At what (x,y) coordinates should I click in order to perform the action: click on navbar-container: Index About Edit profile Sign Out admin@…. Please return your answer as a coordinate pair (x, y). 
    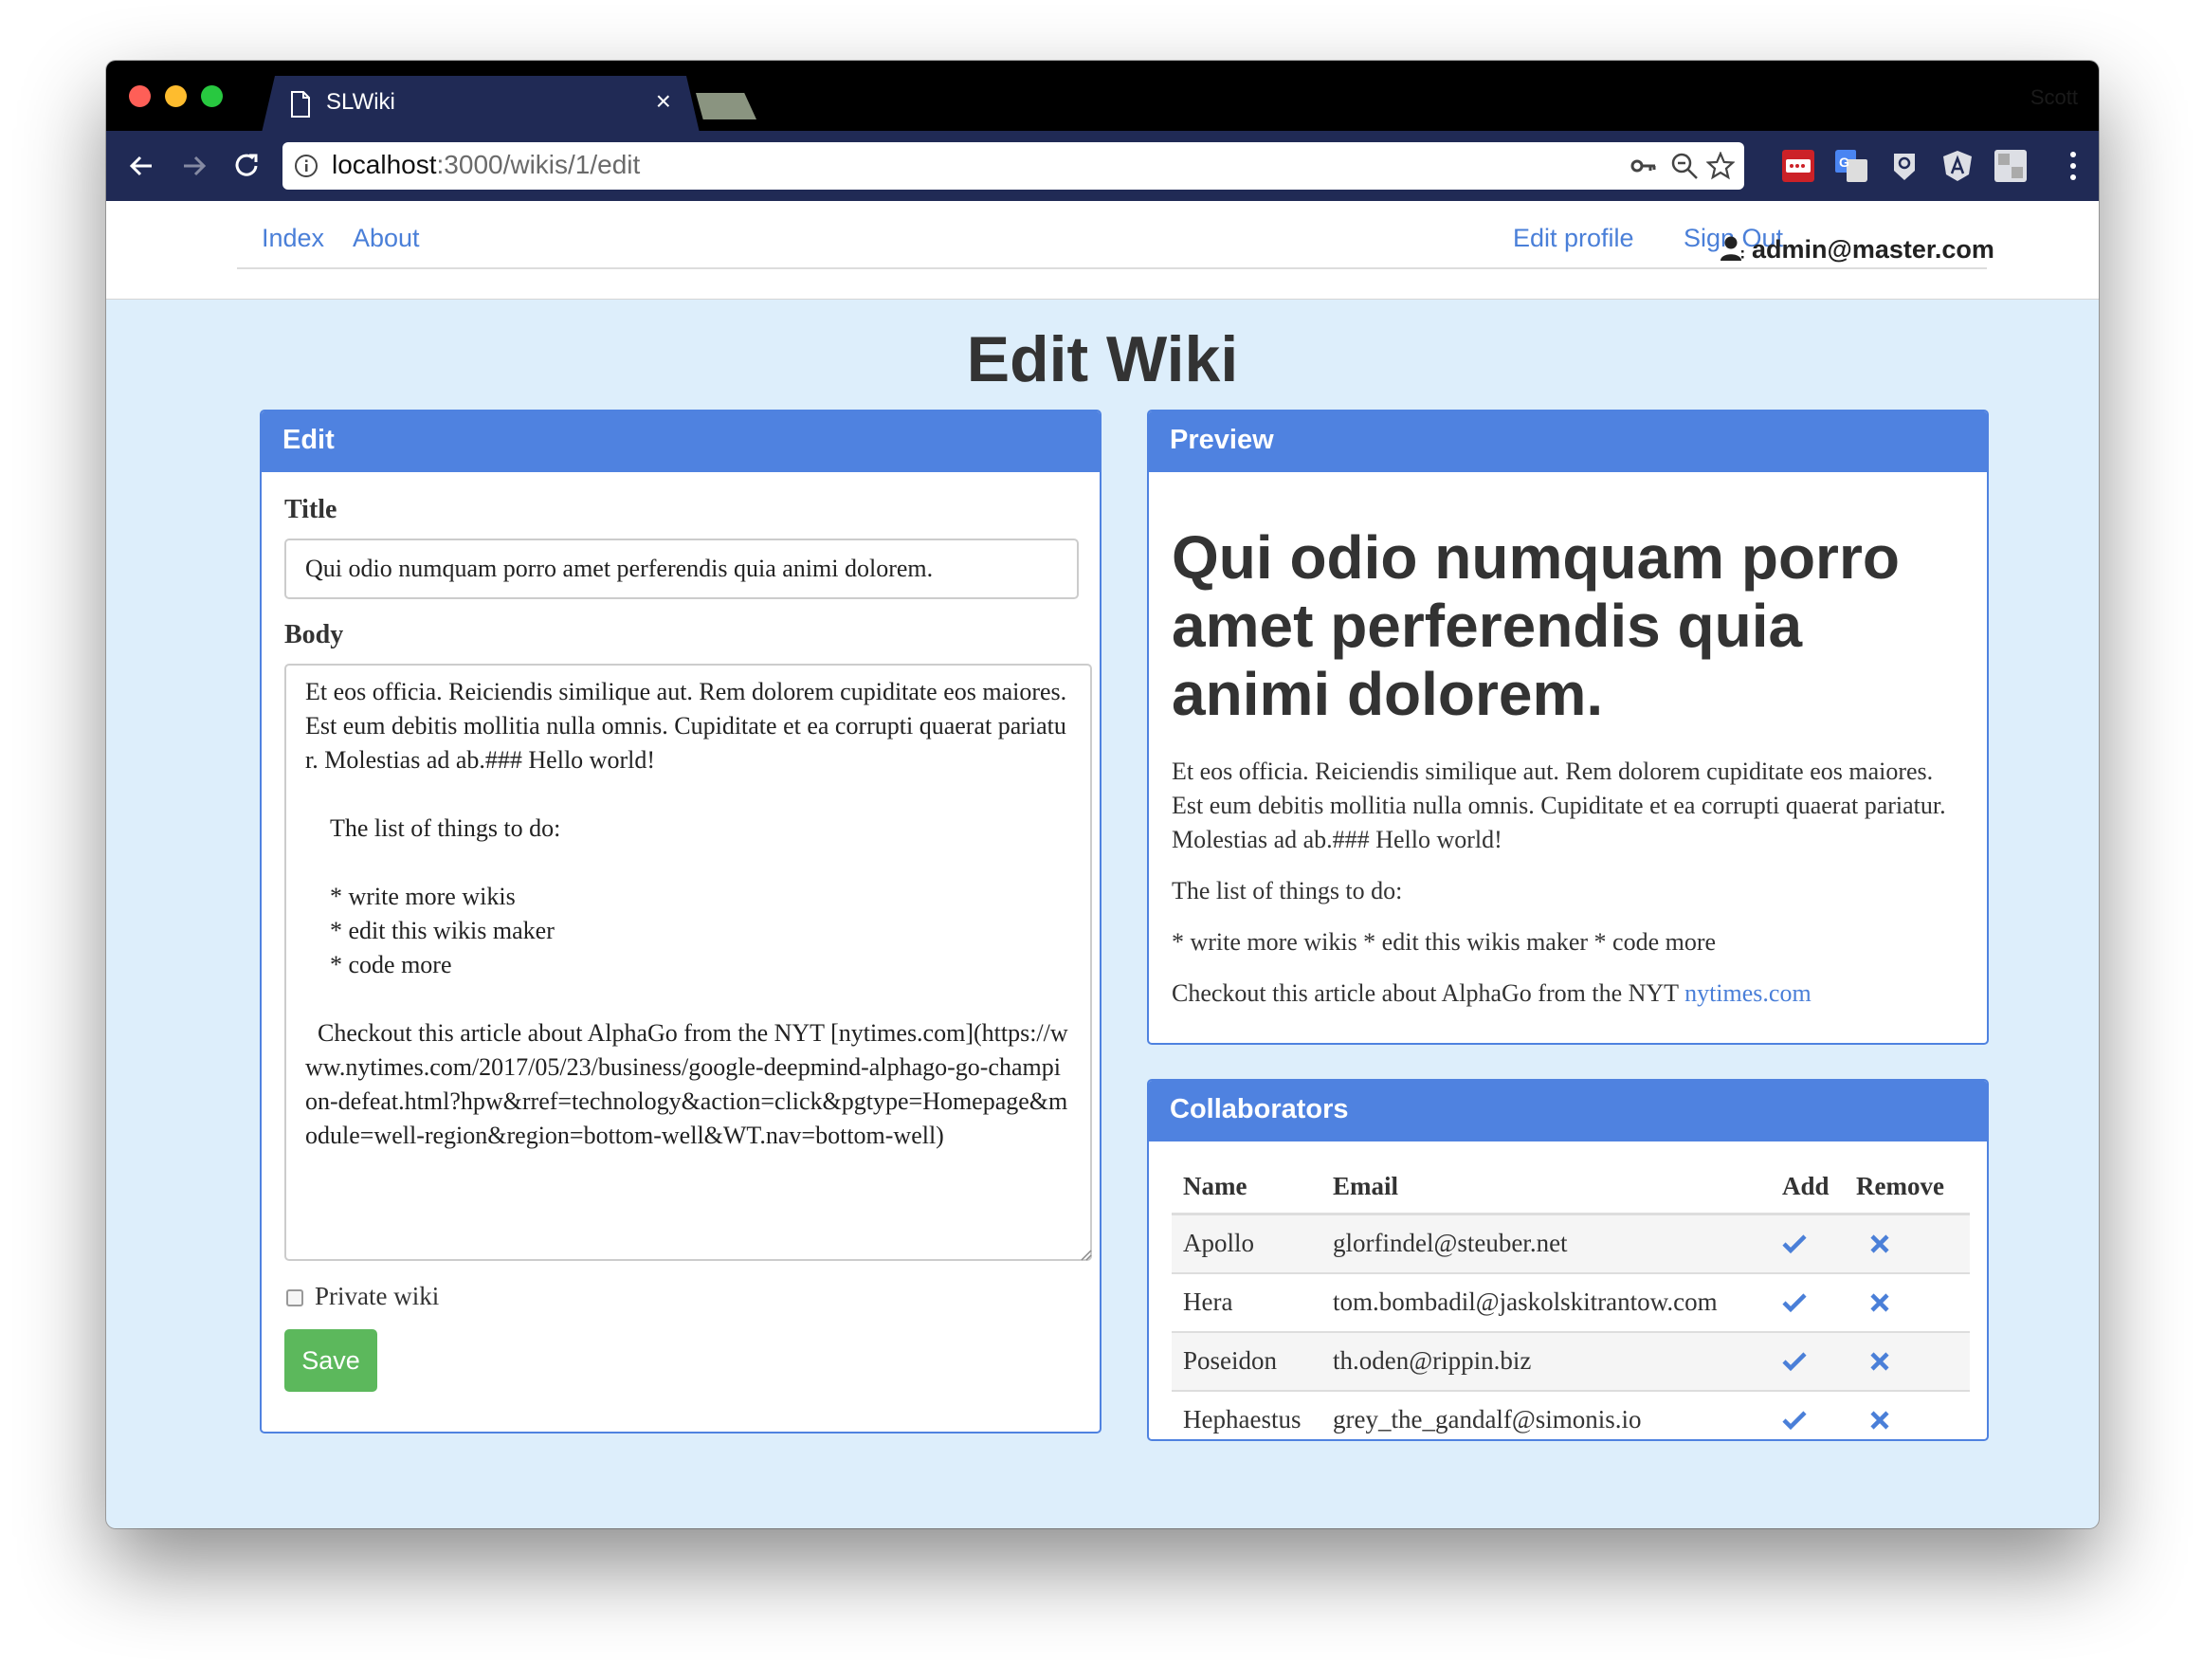
    Looking at the image, I should click on (1115, 235).